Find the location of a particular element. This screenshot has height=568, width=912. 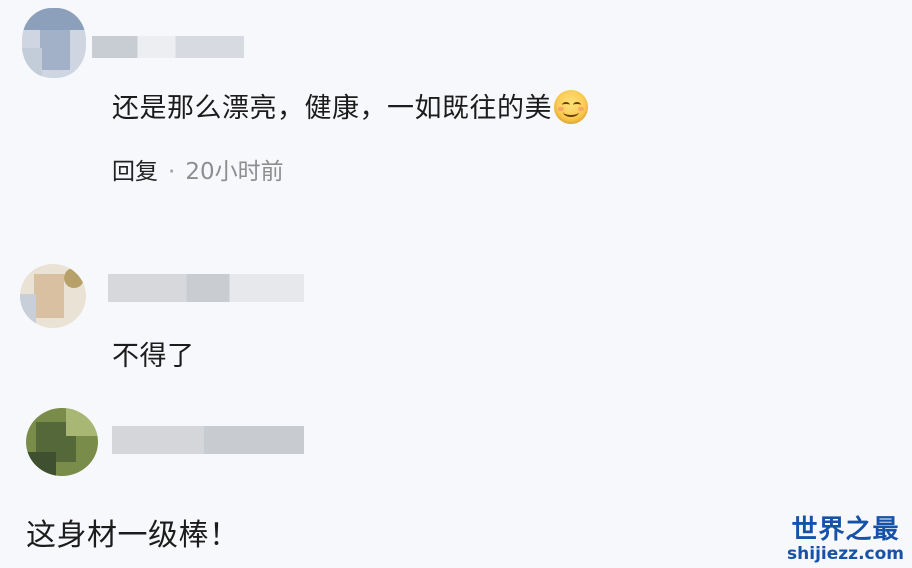

smile-emoji-icon is located at coordinates (571, 106).